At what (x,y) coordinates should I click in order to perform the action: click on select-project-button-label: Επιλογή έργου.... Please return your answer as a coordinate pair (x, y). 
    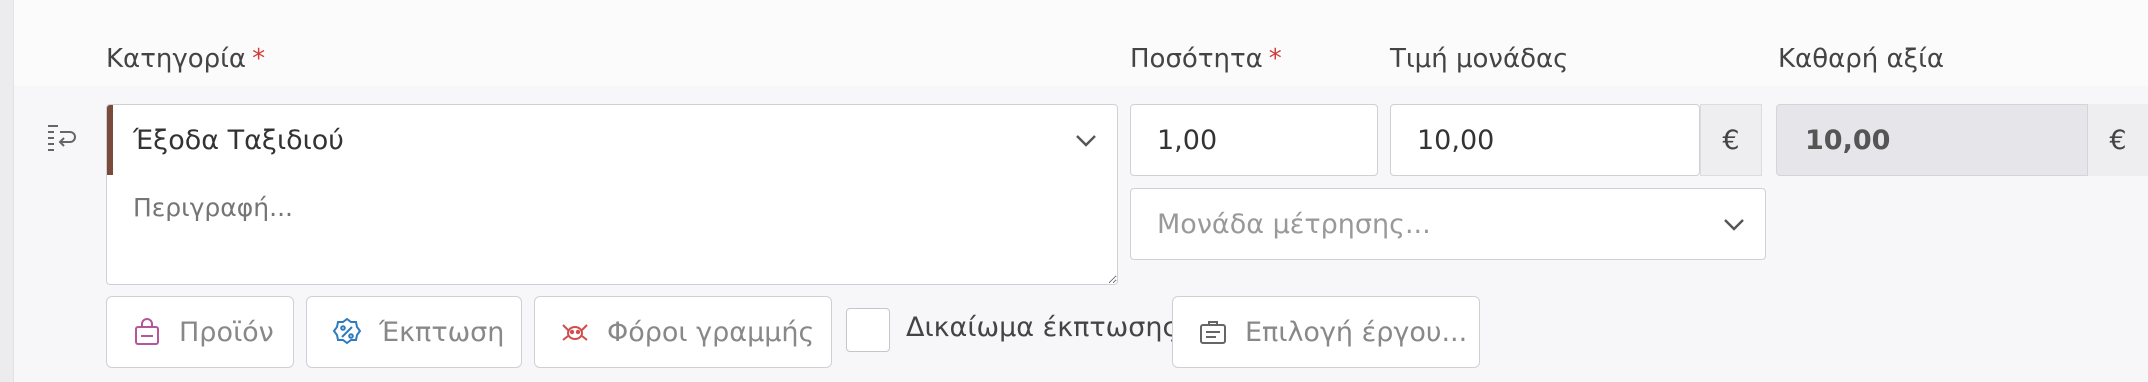
    Looking at the image, I should click on (1356, 332).